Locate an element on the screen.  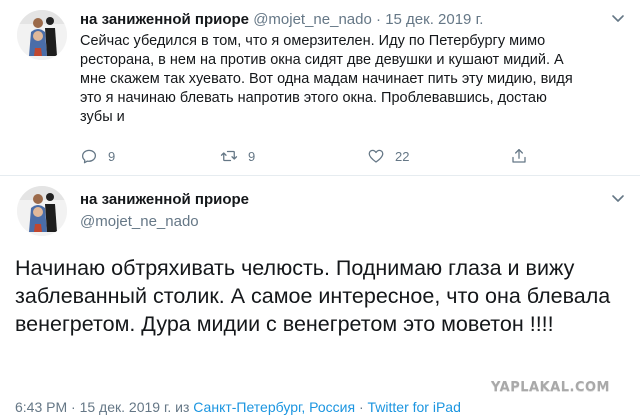
share-icon is located at coordinates (519, 155).